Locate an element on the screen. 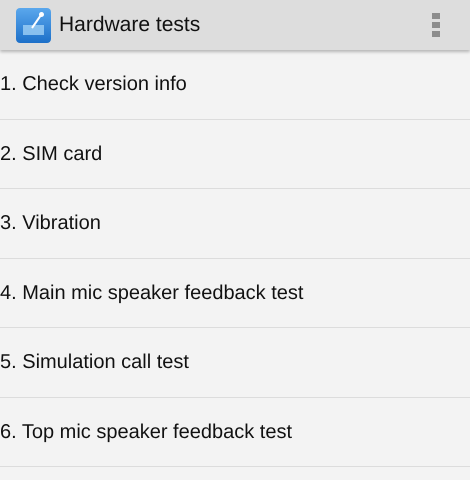 Image resolution: width=470 pixels, height=480 pixels. list-item: 3. Vibration is located at coordinates (50, 223).